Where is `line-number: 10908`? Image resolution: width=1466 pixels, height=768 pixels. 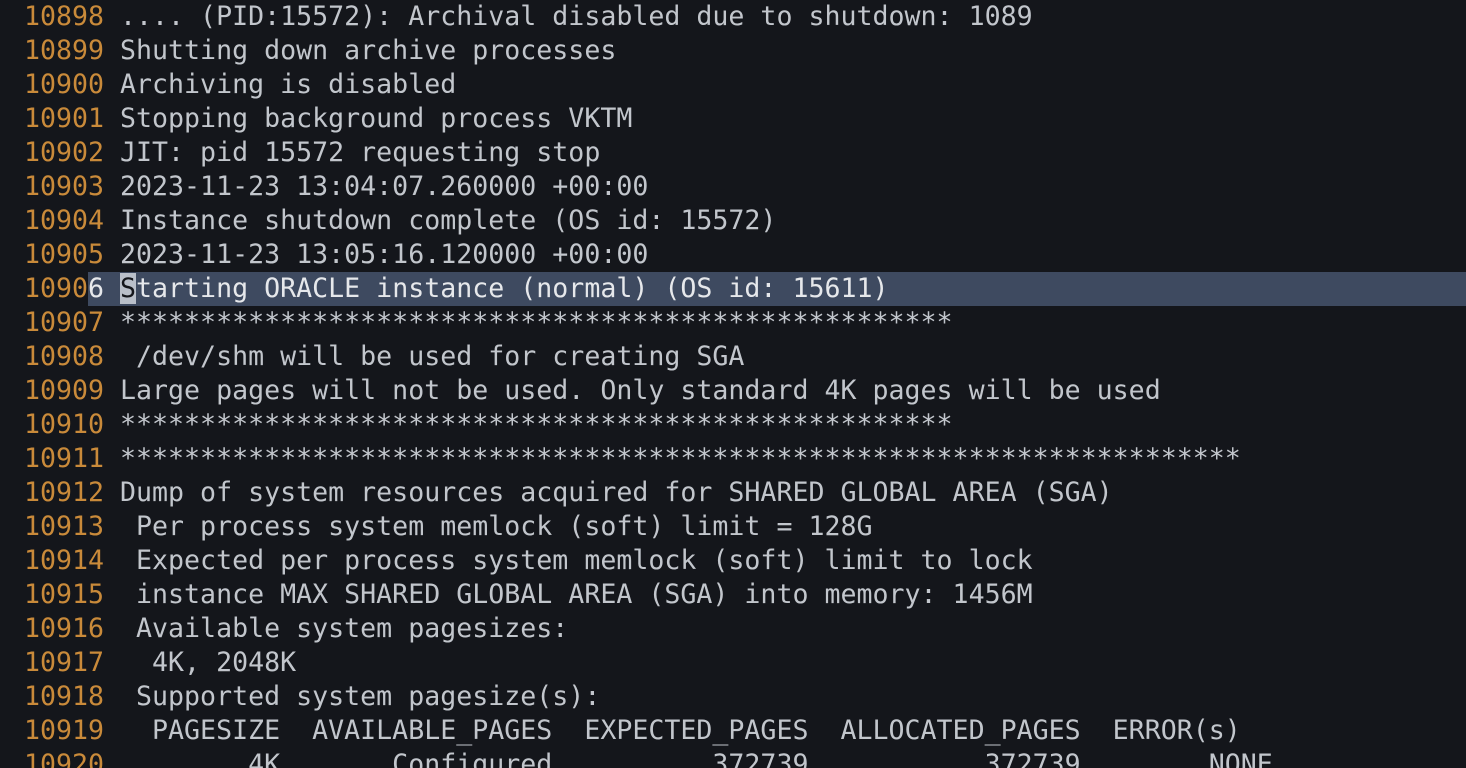
line-number: 10908 is located at coordinates (64, 356).